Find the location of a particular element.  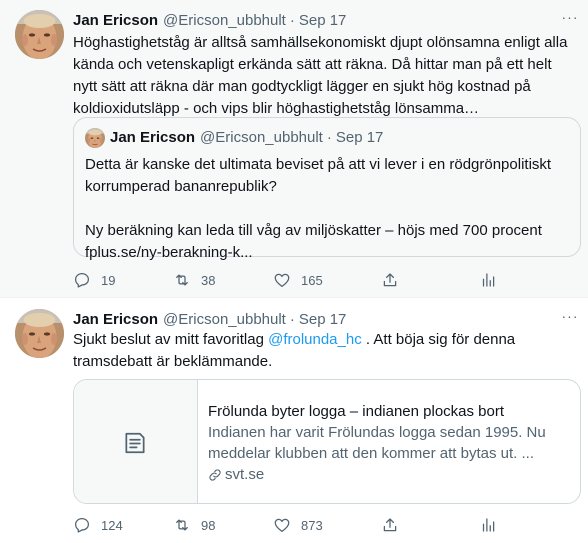

like-button: 873 is located at coordinates (298, 525).